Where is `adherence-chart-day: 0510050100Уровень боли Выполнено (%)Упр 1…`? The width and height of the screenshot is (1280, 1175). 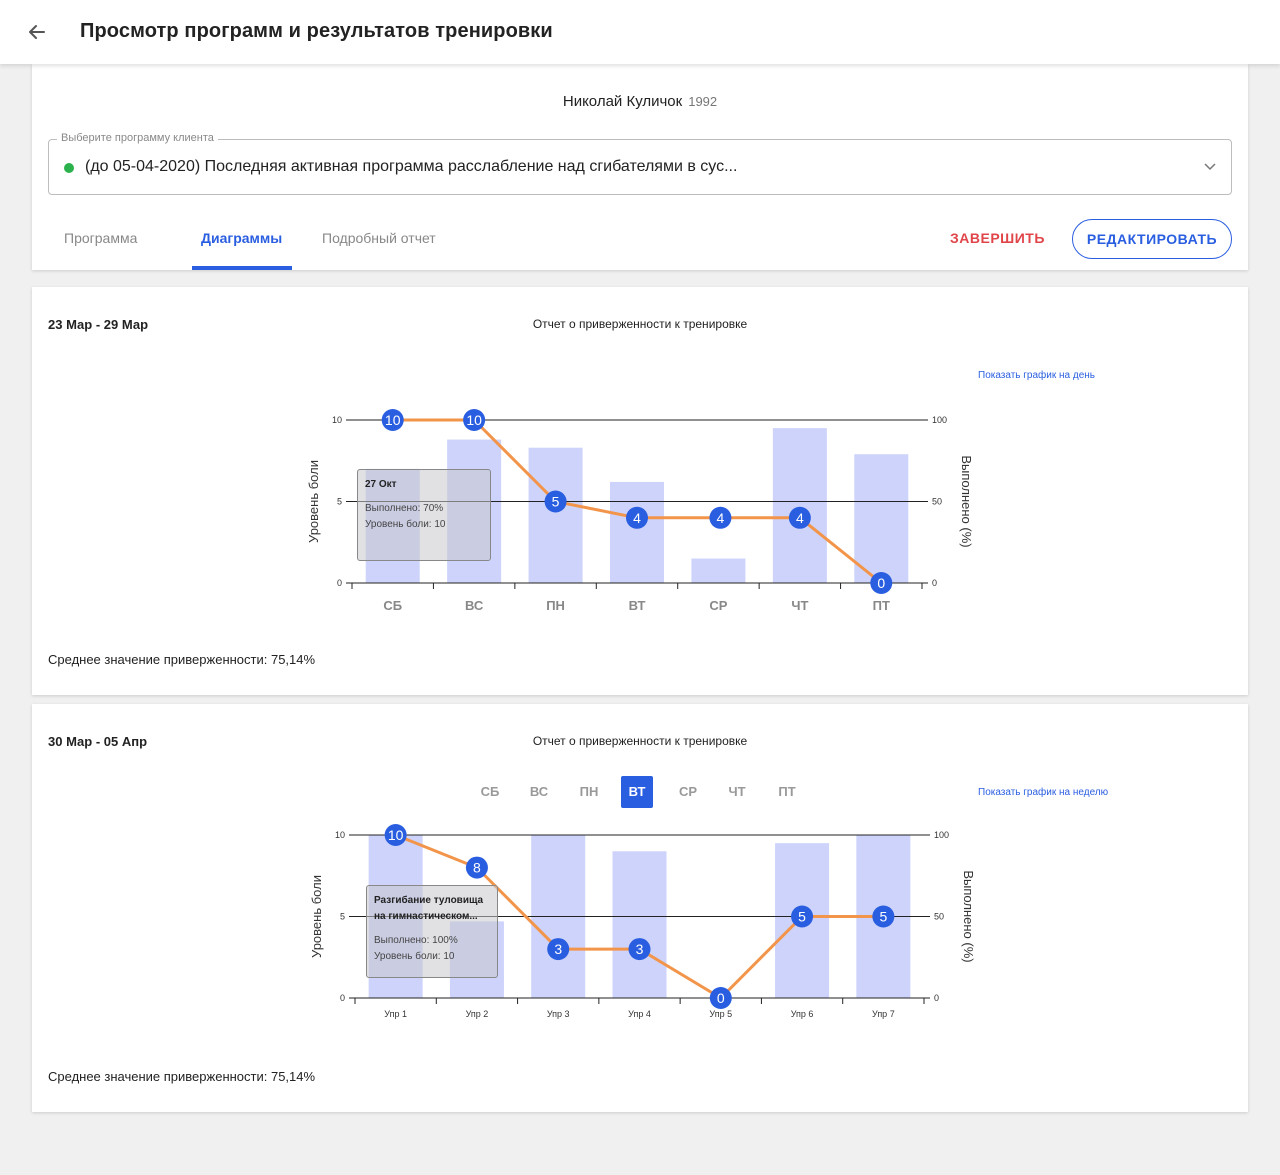
adherence-chart-day: 0510050100Уровень боли Выполнено (%)Упр 1… is located at coordinates (642, 921).